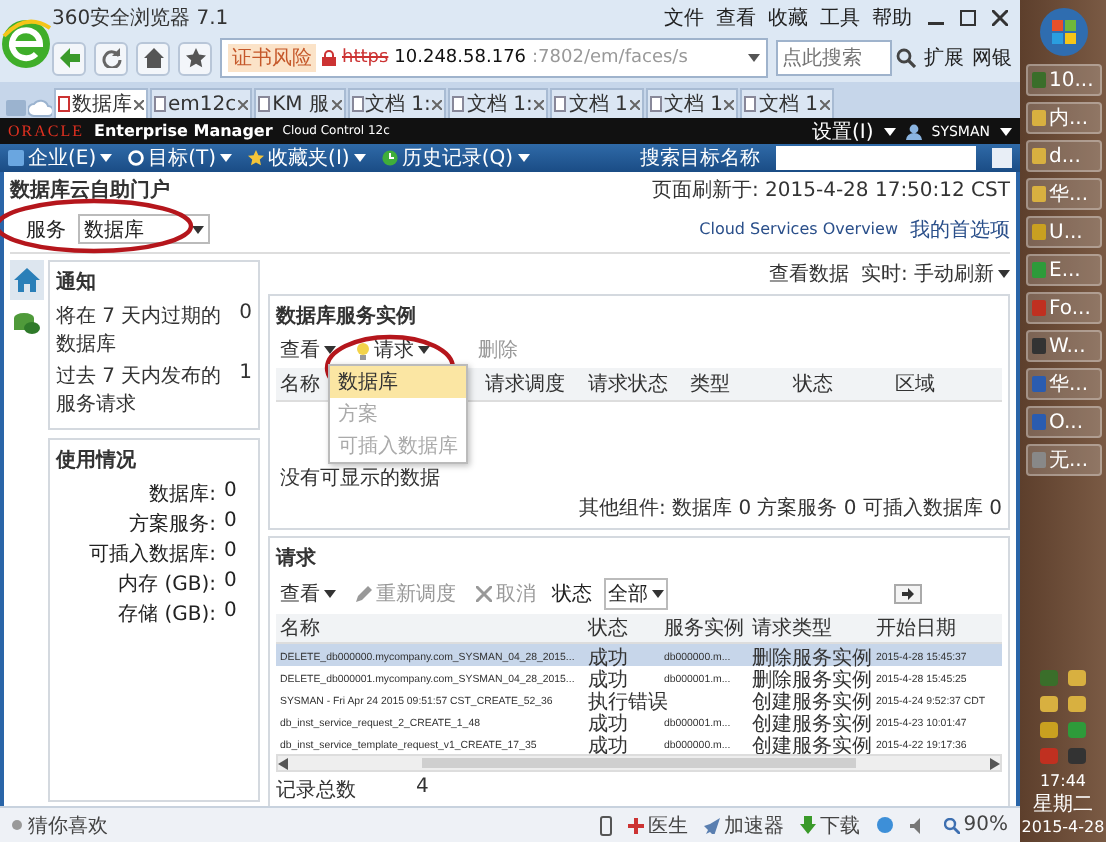 This screenshot has width=1106, height=842. I want to click on search-icon, so click(906, 58).